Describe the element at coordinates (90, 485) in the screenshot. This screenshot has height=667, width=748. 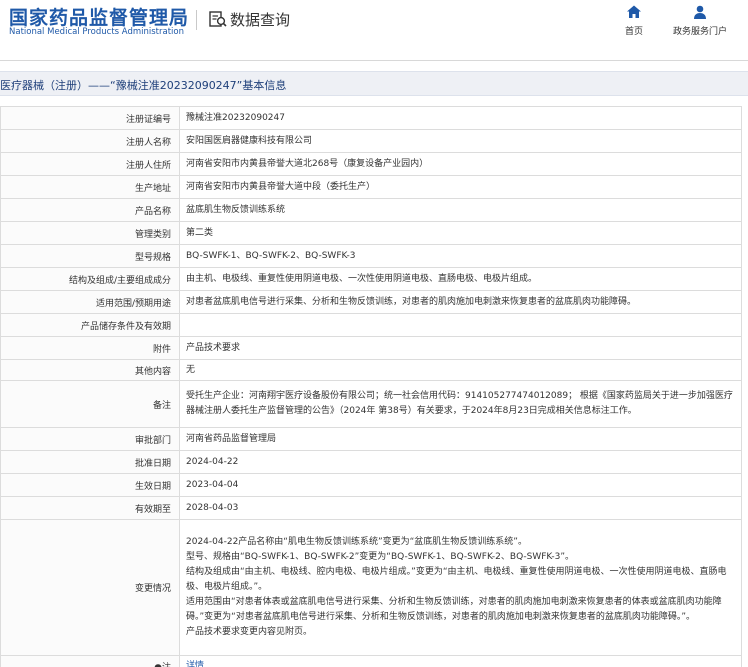
I see `row-label: 生效日期` at that location.